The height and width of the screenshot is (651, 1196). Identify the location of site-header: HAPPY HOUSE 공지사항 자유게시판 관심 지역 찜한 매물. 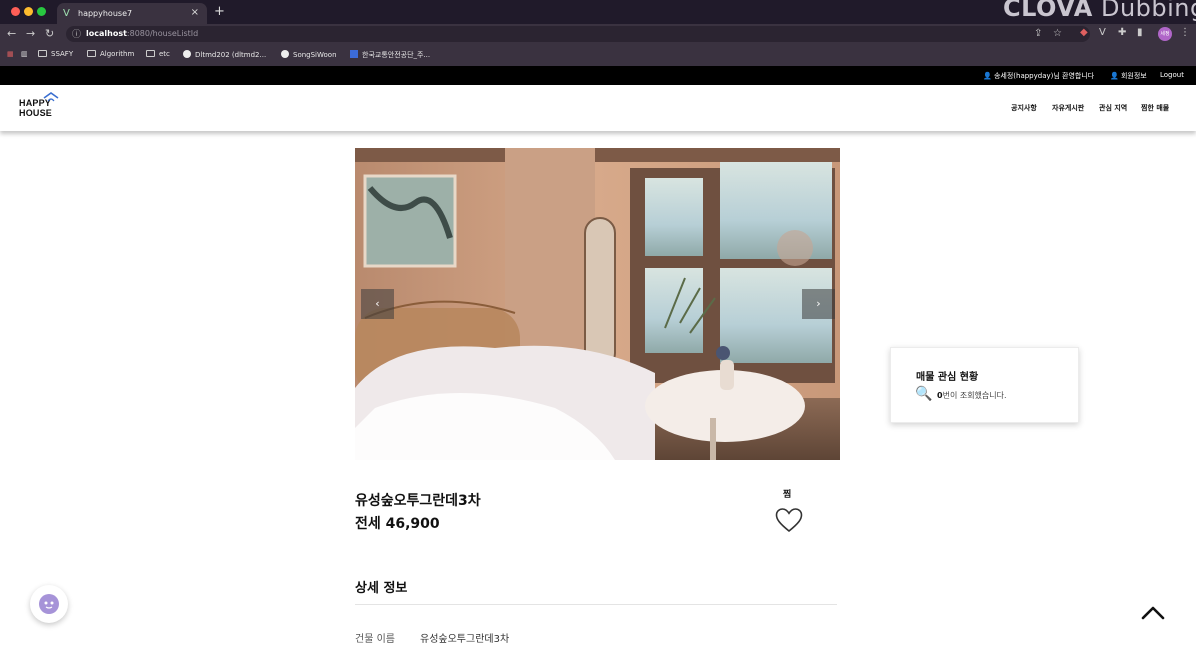
(598, 108).